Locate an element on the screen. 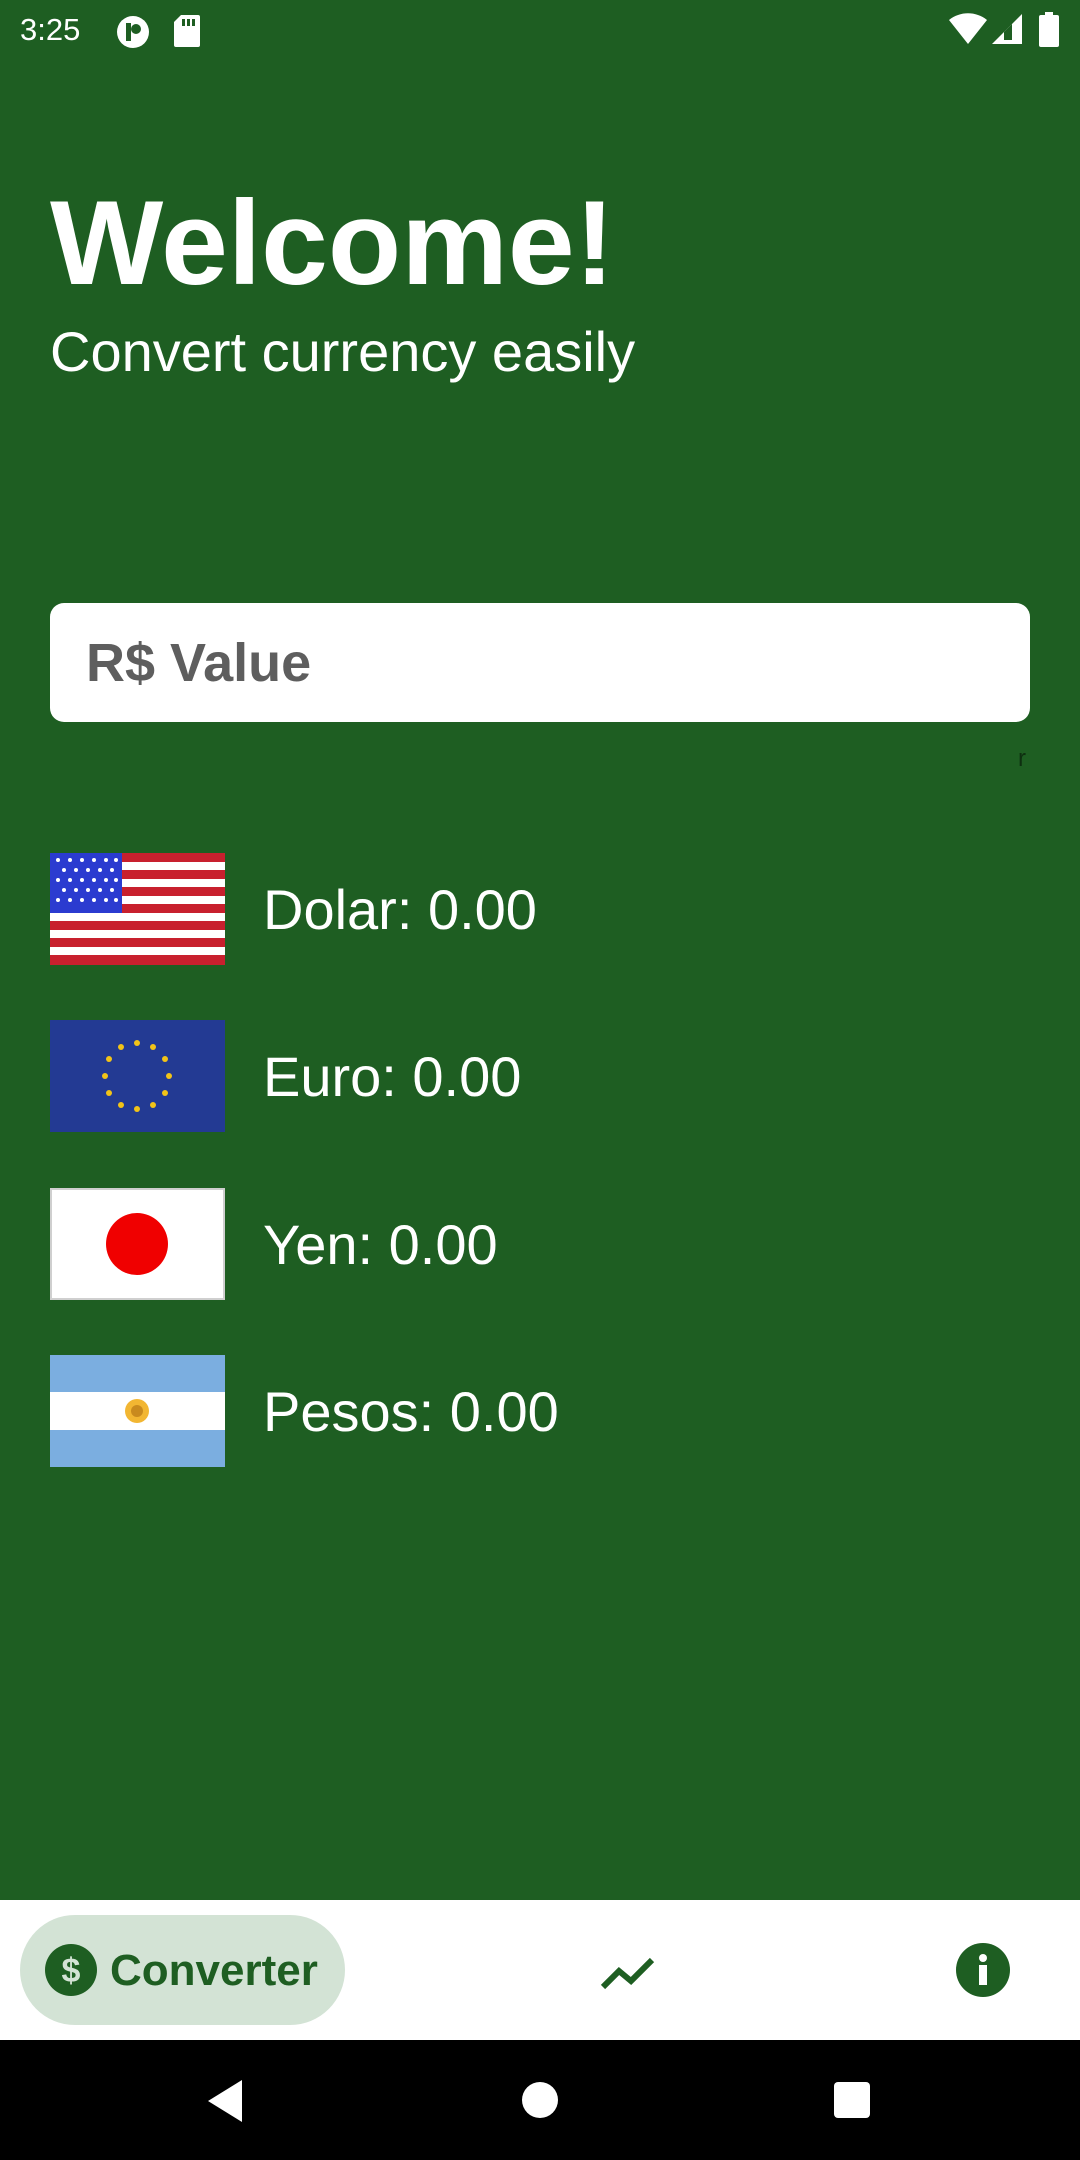 This screenshot has height=2160, width=1080. welcome-title: Welcome! is located at coordinates (332, 243).